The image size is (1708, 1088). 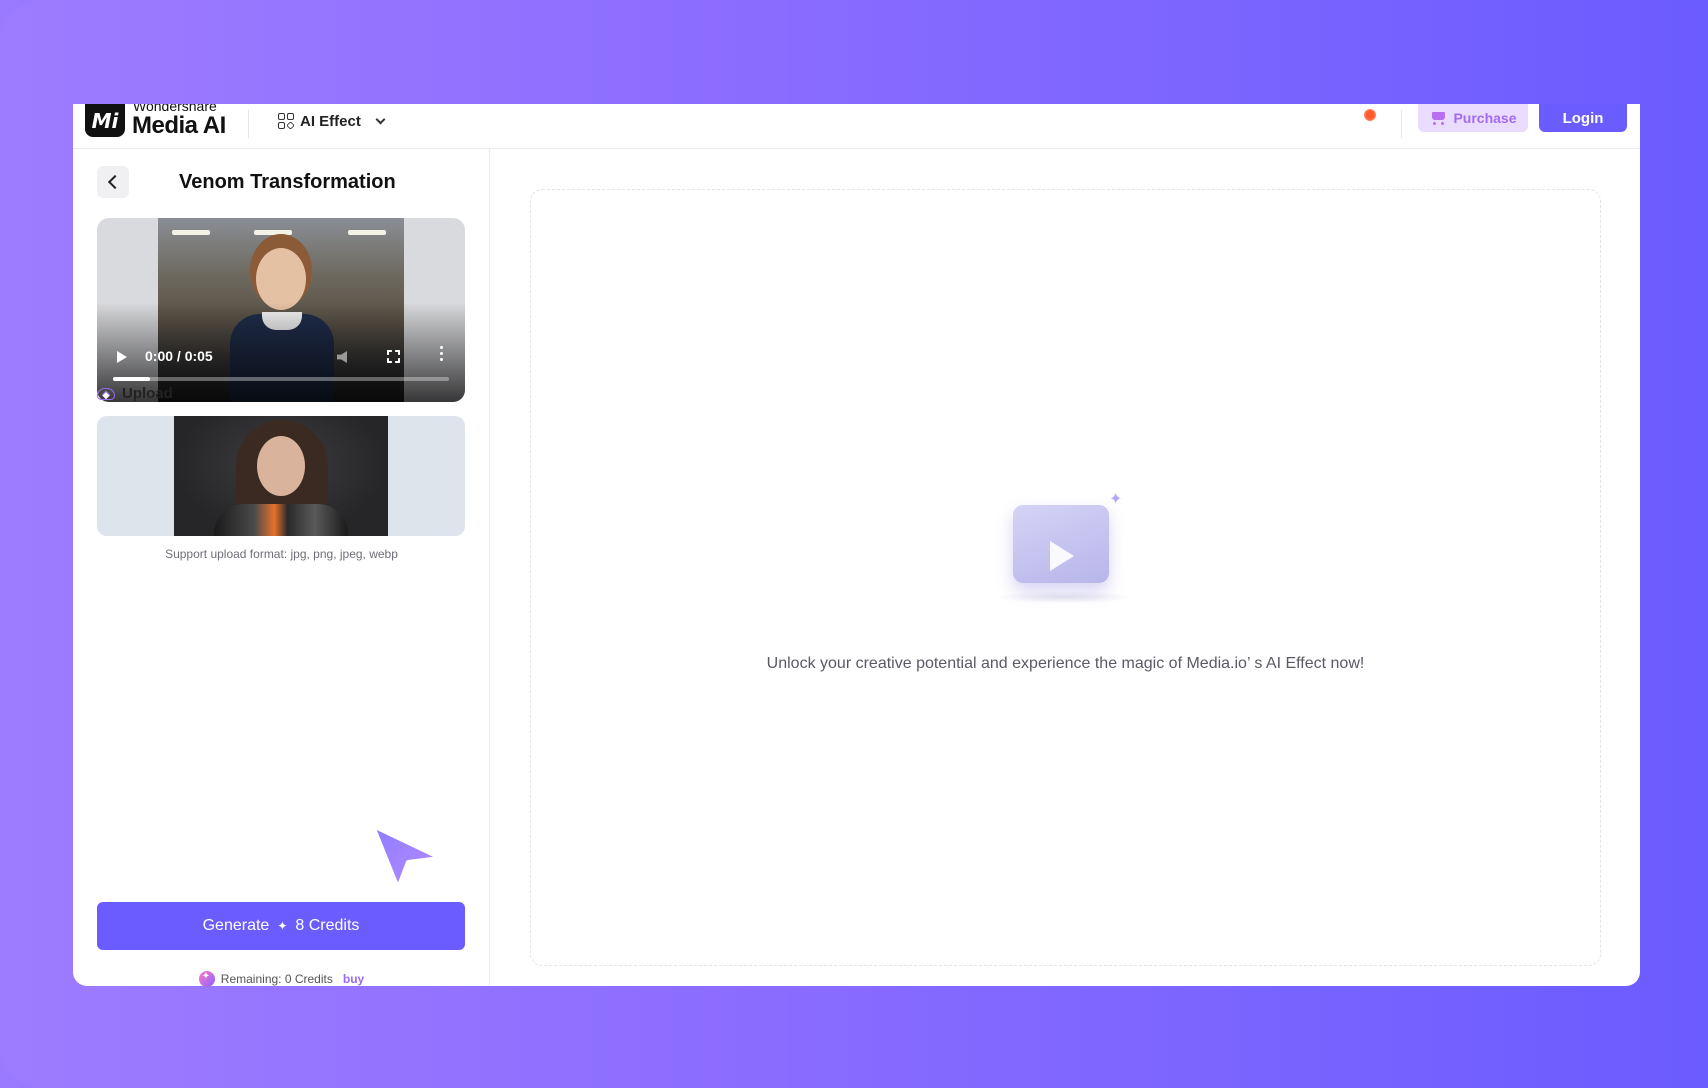 I want to click on cart-icon, so click(x=1438, y=118).